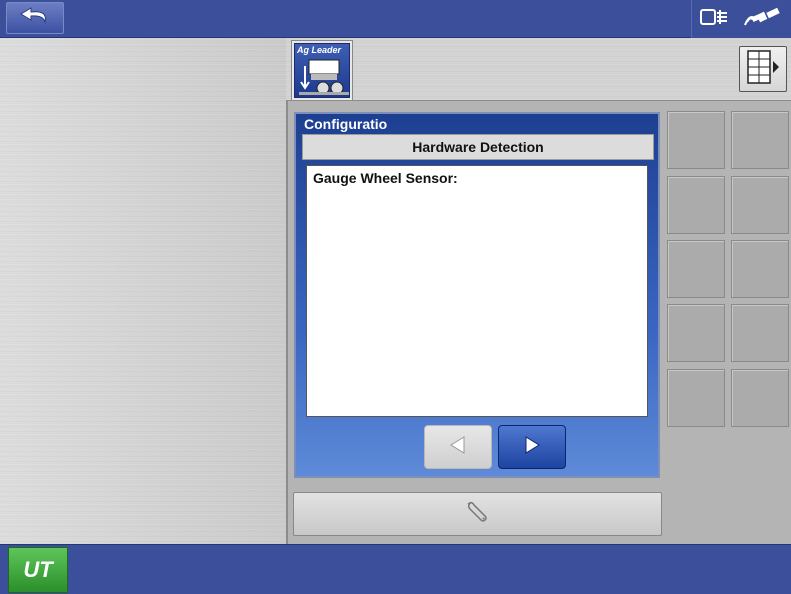 The image size is (791, 594). I want to click on universal-terminal-button: UT, so click(38, 570).